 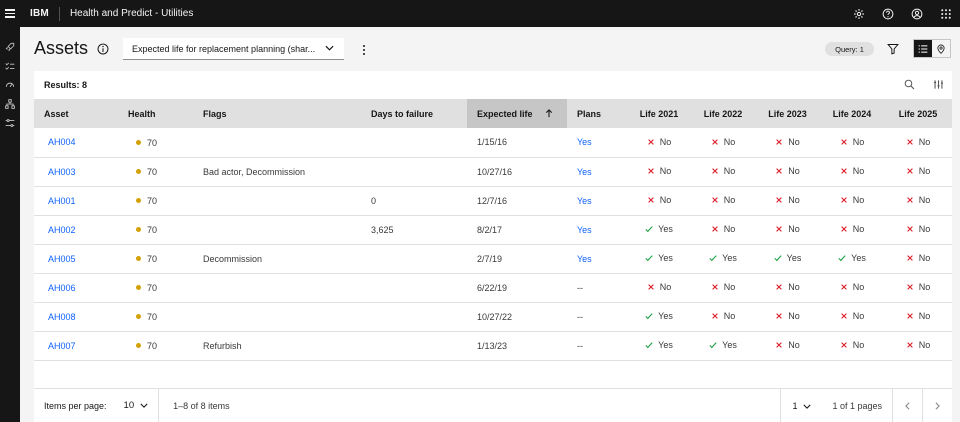 What do you see at coordinates (60, 288) in the screenshot?
I see `asset-link: AH006` at bounding box center [60, 288].